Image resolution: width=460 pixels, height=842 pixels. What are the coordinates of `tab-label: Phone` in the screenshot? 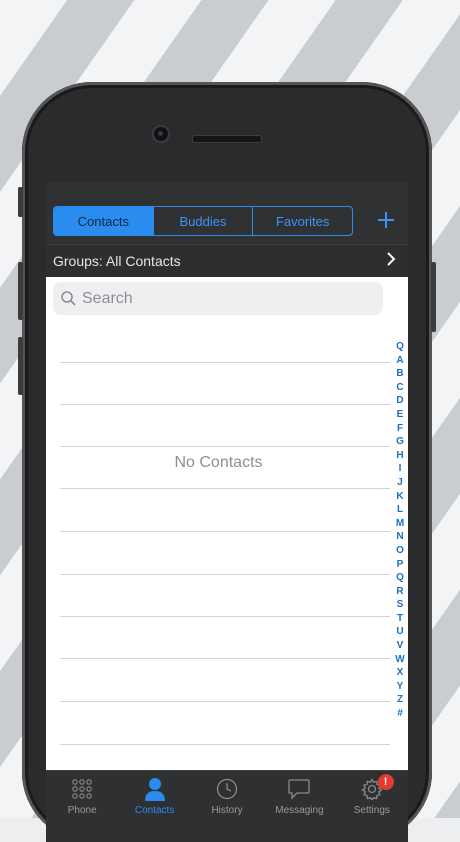 It's located at (82, 810).